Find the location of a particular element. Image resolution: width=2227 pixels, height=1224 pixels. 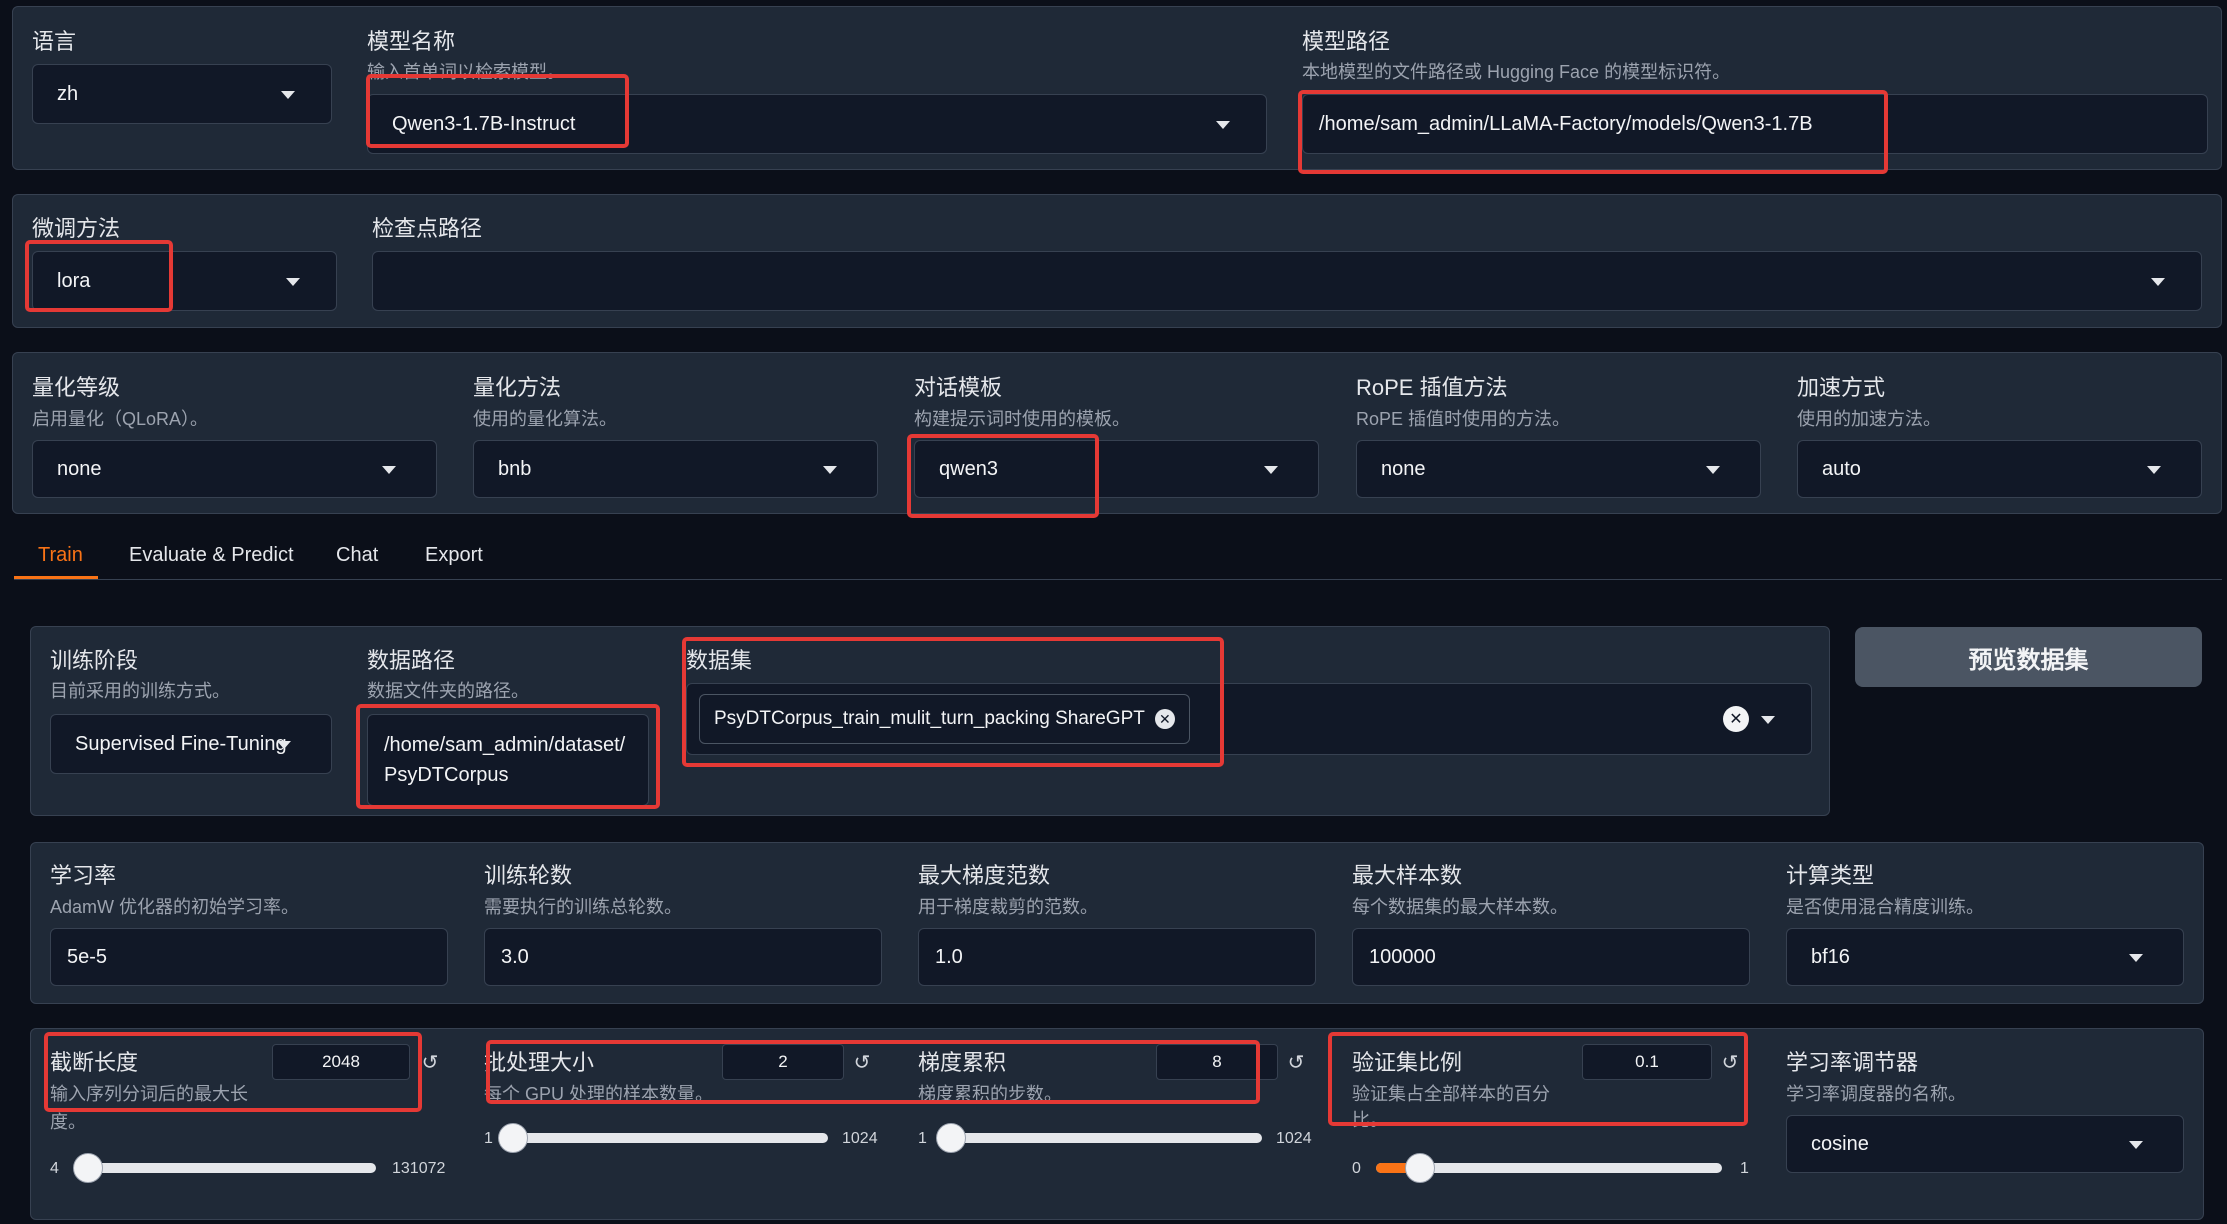

checkpoint-label: 检查点路径 is located at coordinates (427, 228).